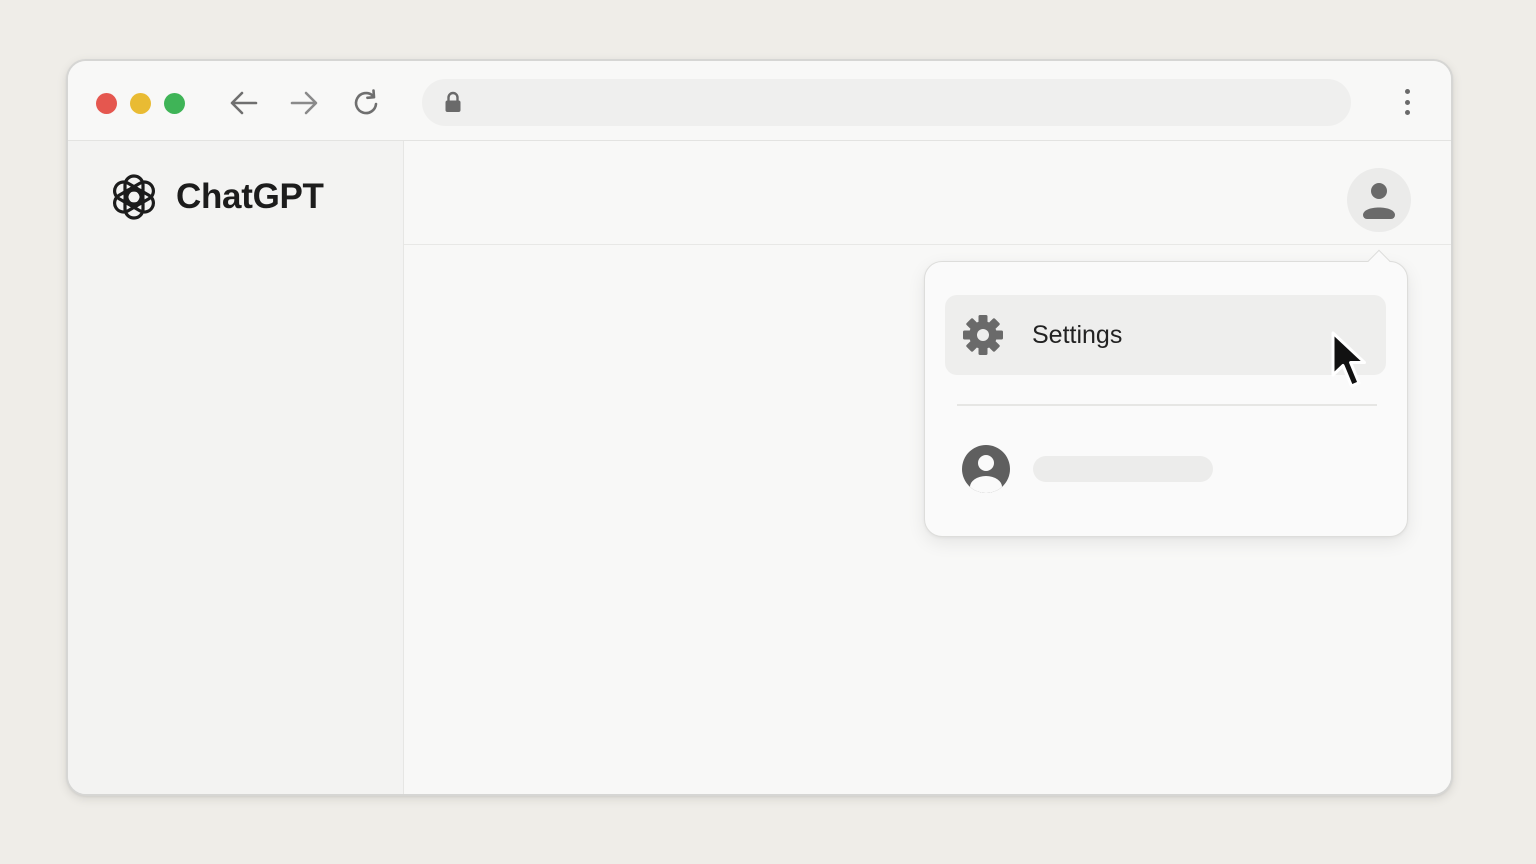 The width and height of the screenshot is (1536, 864). What do you see at coordinates (1167, 405) in the screenshot?
I see `menu-divider` at bounding box center [1167, 405].